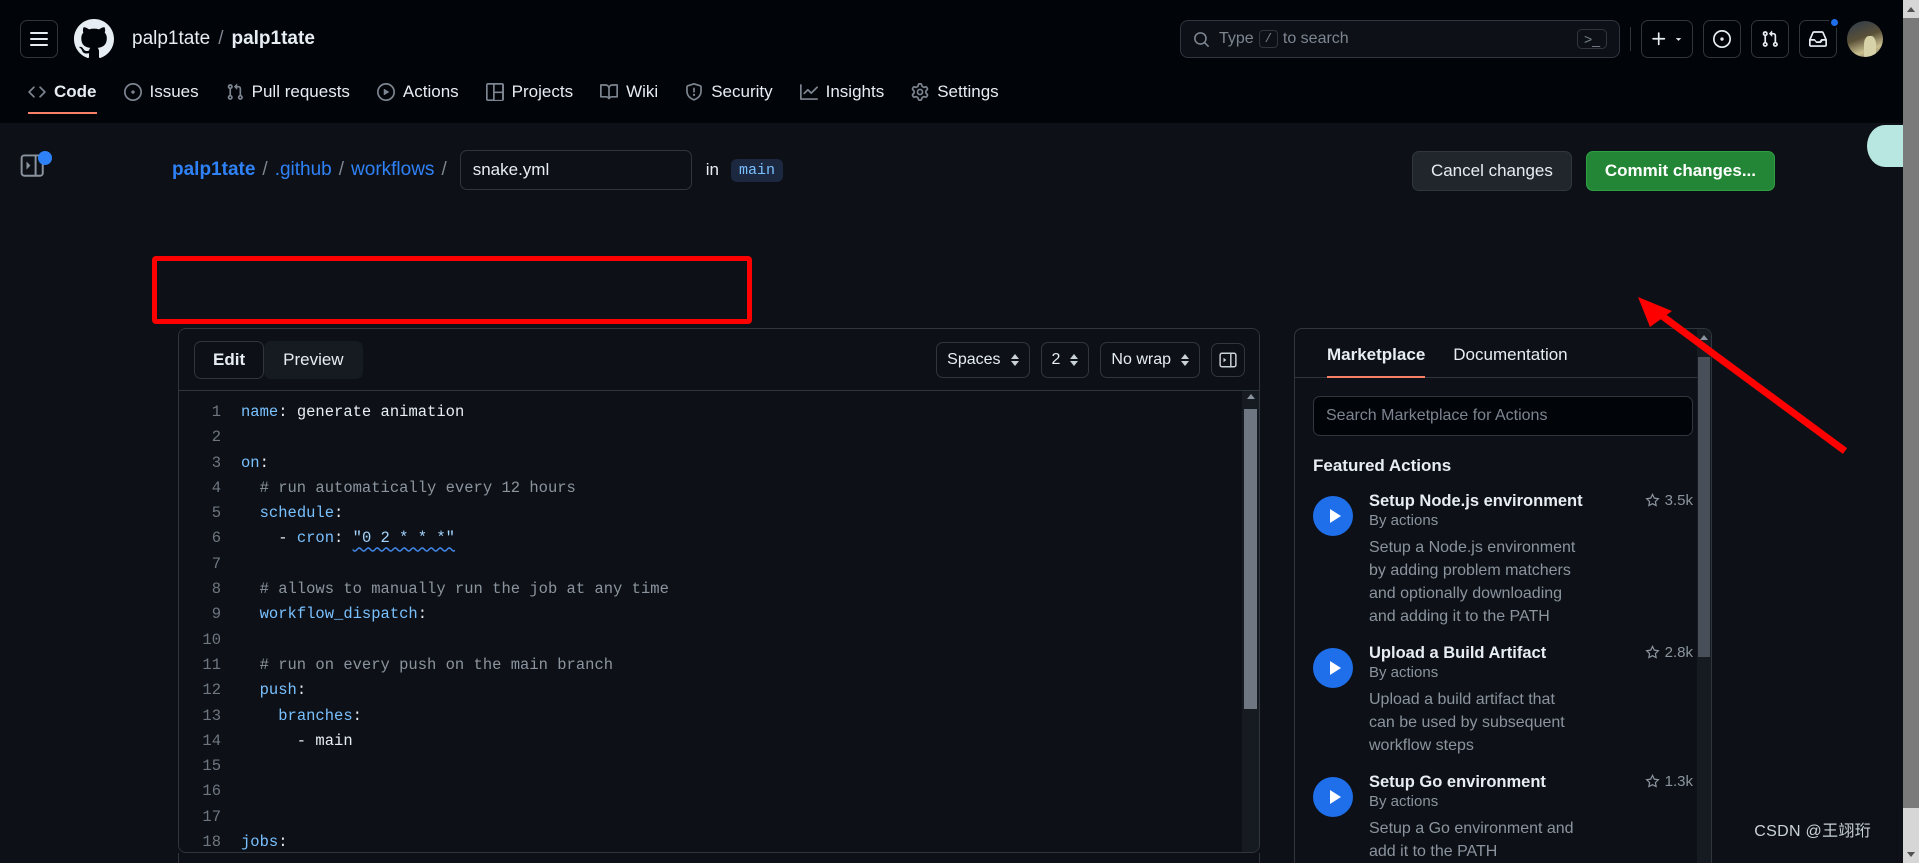 The image size is (1919, 863). Describe the element at coordinates (1819, 37) in the screenshot. I see `notifications-inbox-button` at that location.